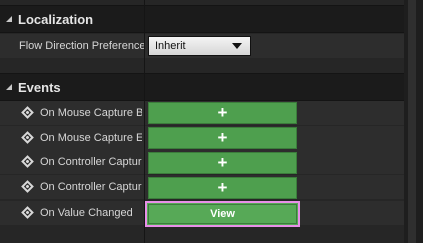 Image resolution: width=423 pixels, height=243 pixels. I want to click on event-label: On Value Changed, so click(86, 213).